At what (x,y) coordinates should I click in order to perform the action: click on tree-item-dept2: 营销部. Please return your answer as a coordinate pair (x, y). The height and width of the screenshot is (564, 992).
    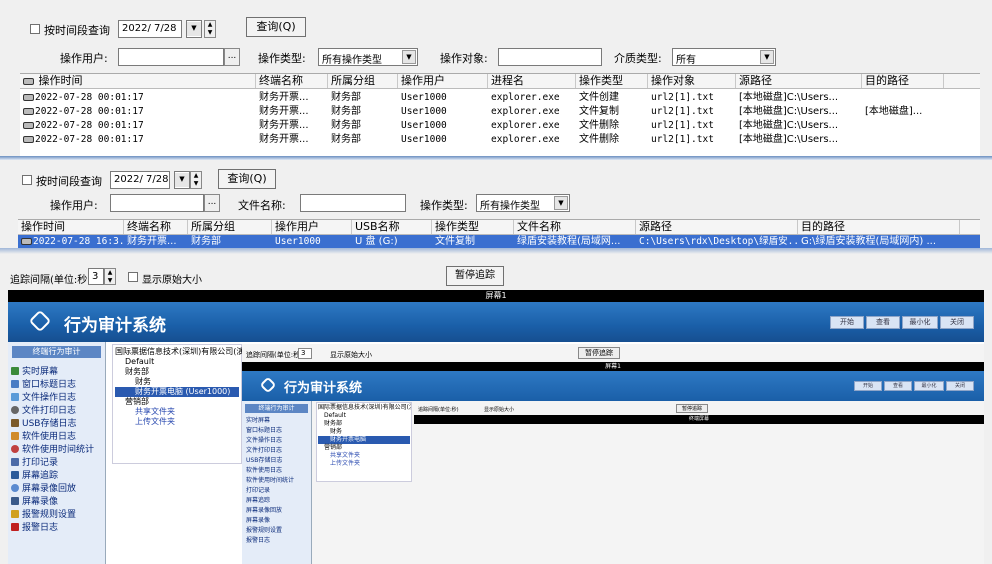
    Looking at the image, I should click on (177, 402).